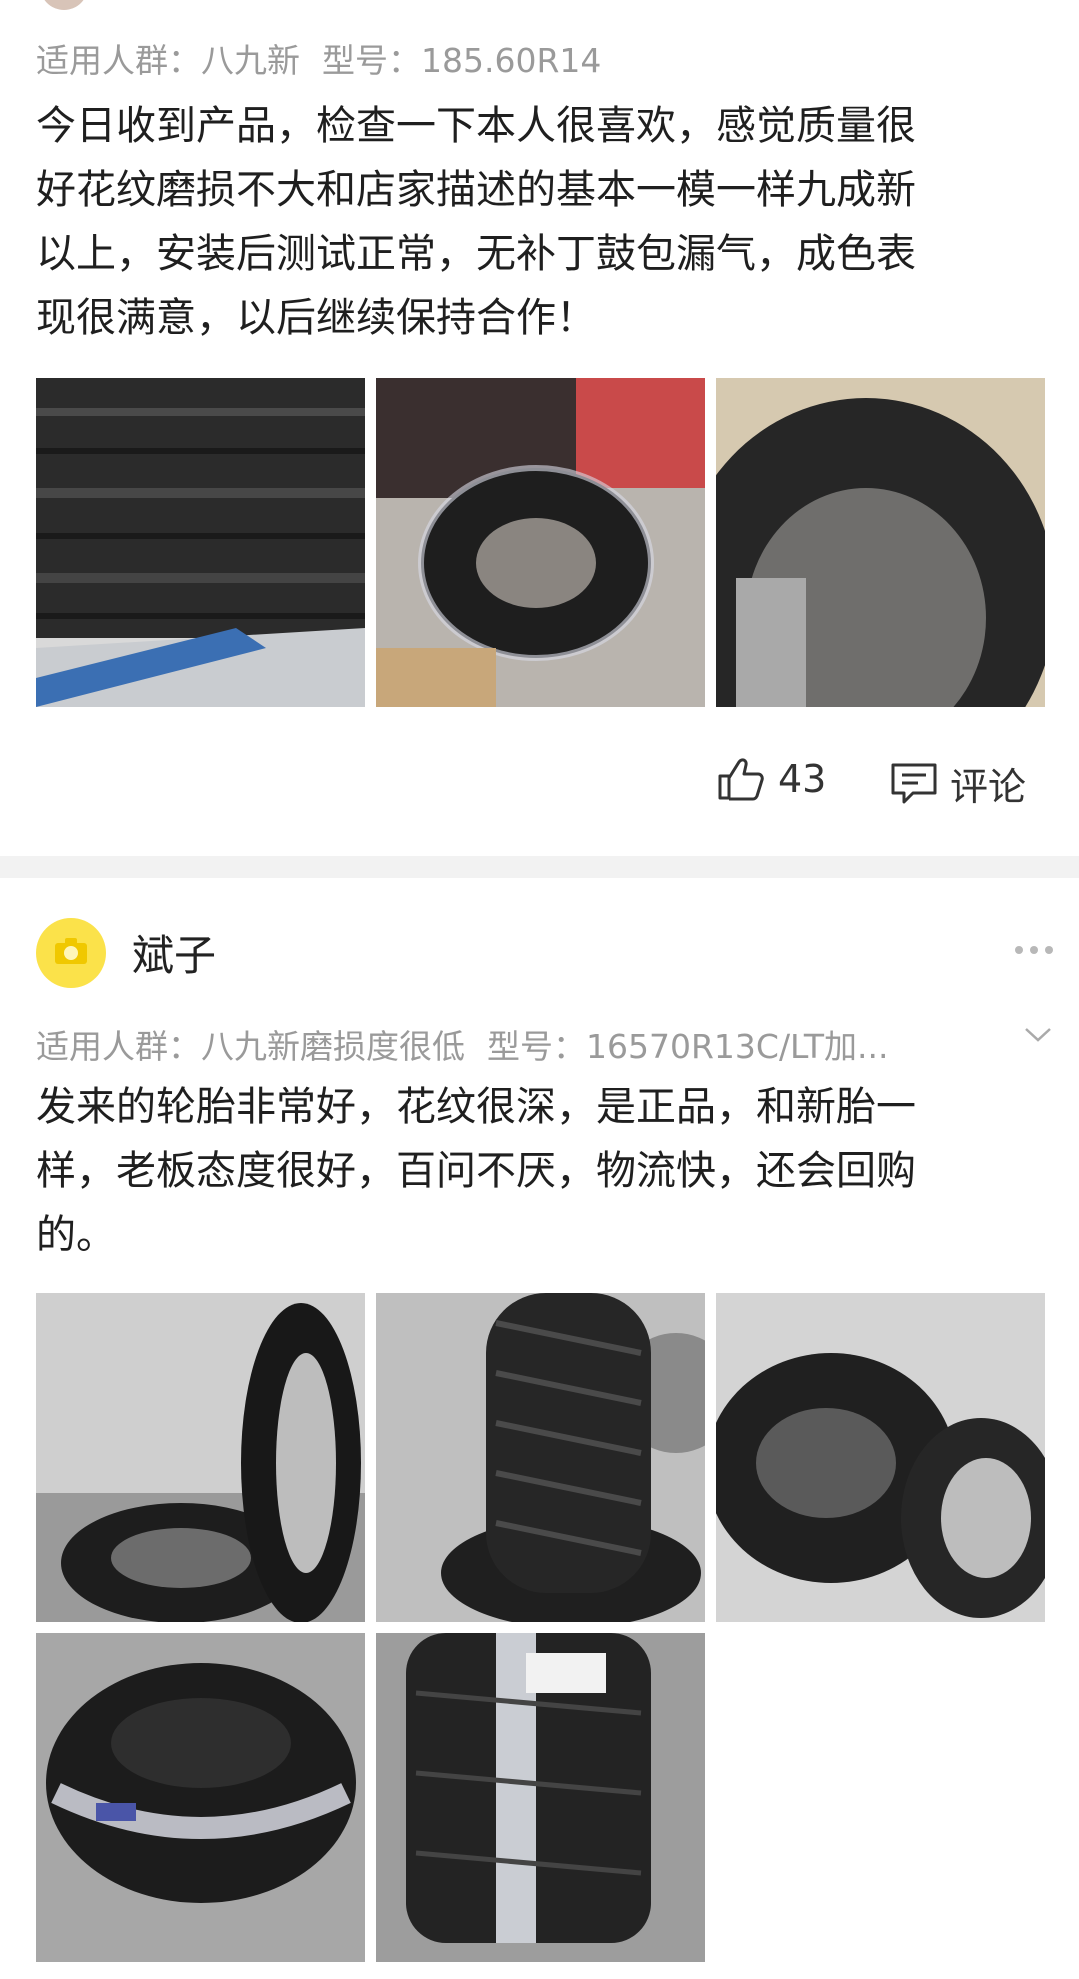  Describe the element at coordinates (476, 1171) in the screenshot. I see `review-text-line: 样，老板态度很好，百问不厌，物流快，还会回购` at that location.